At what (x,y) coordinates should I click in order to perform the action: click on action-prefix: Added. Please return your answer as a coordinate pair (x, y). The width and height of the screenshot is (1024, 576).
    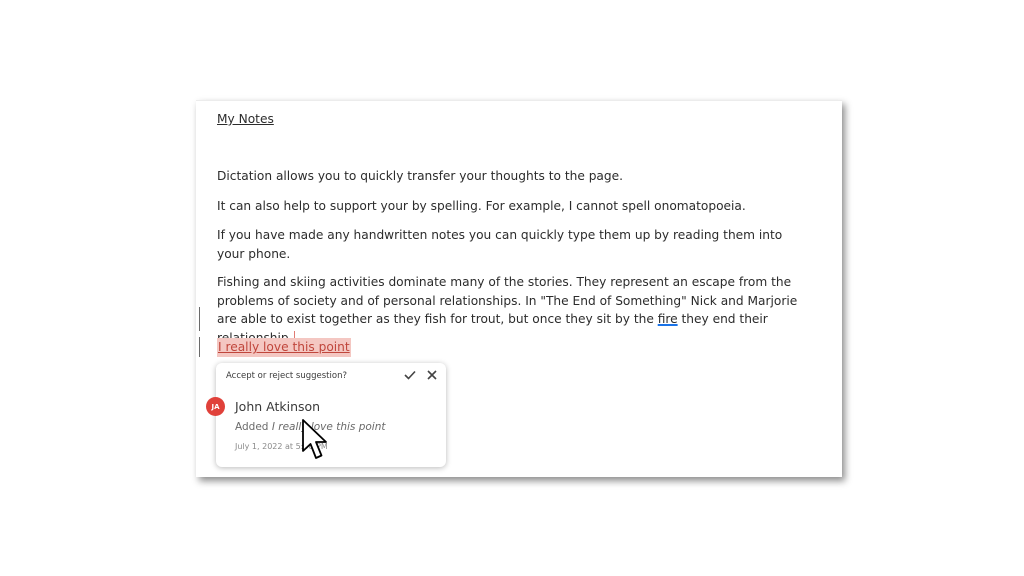
    Looking at the image, I should click on (252, 427).